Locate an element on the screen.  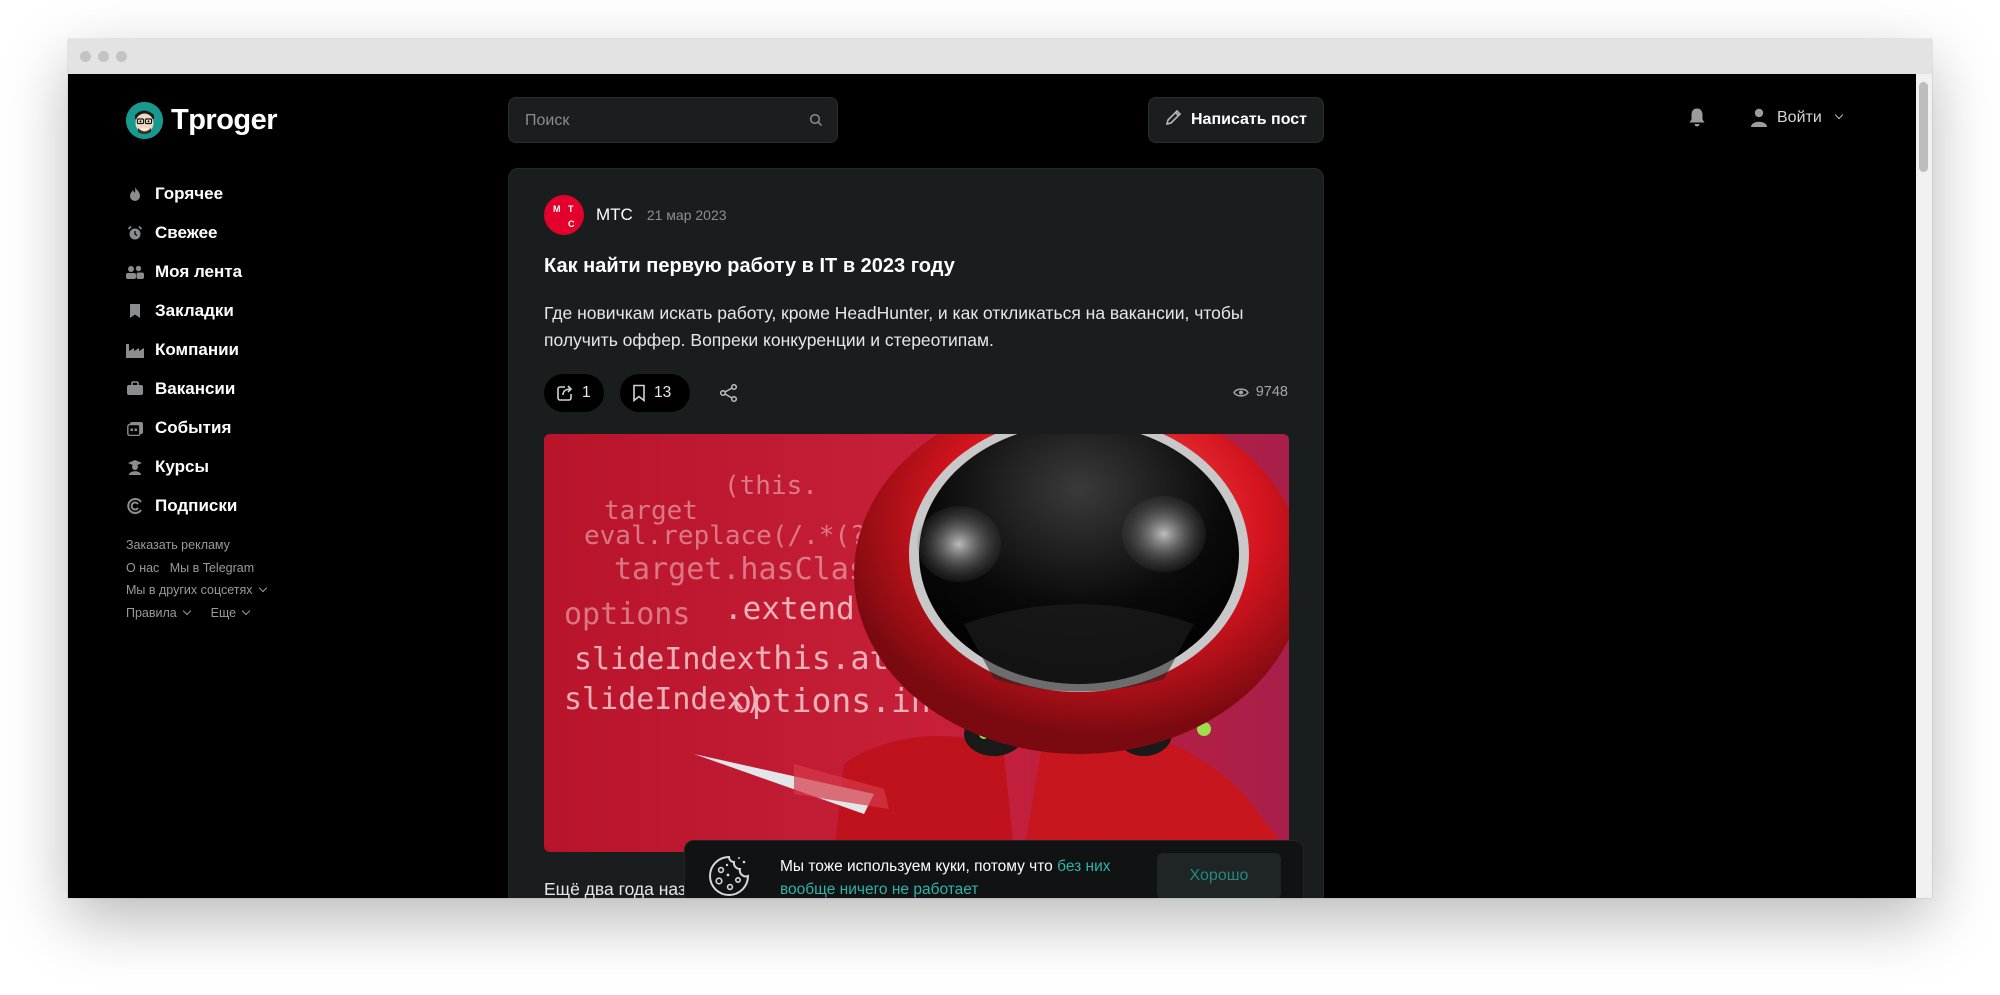
search-box is located at coordinates (673, 120).